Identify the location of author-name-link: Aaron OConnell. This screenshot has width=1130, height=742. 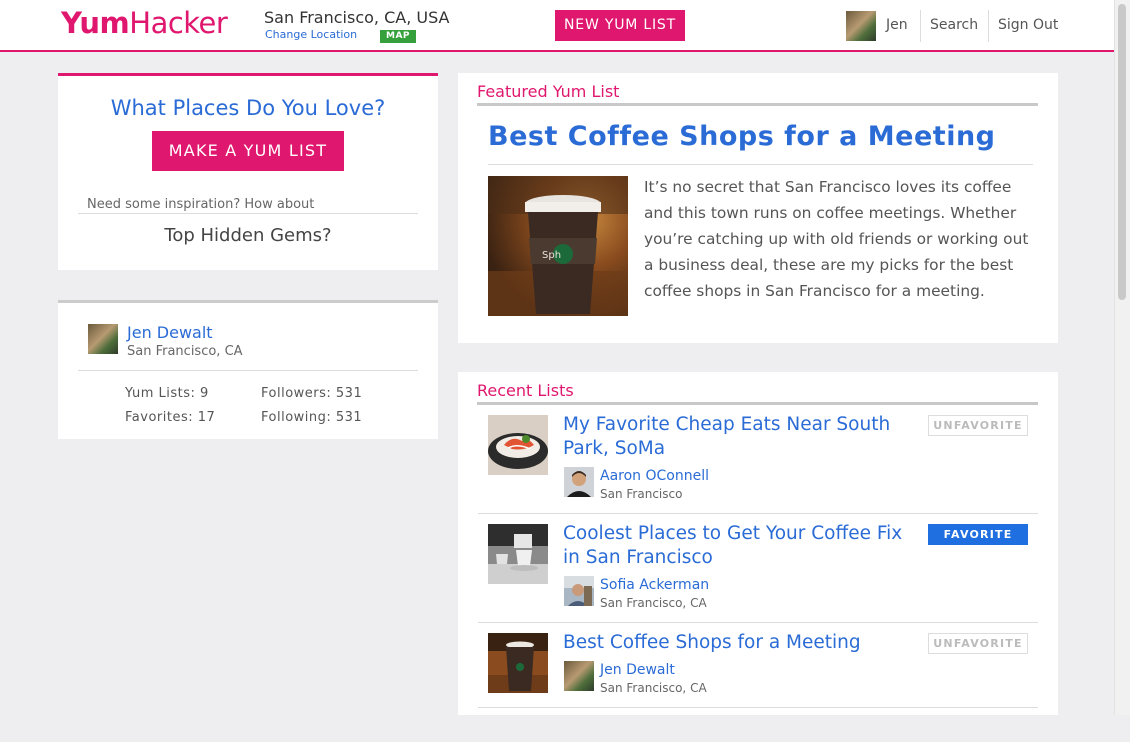
(654, 476).